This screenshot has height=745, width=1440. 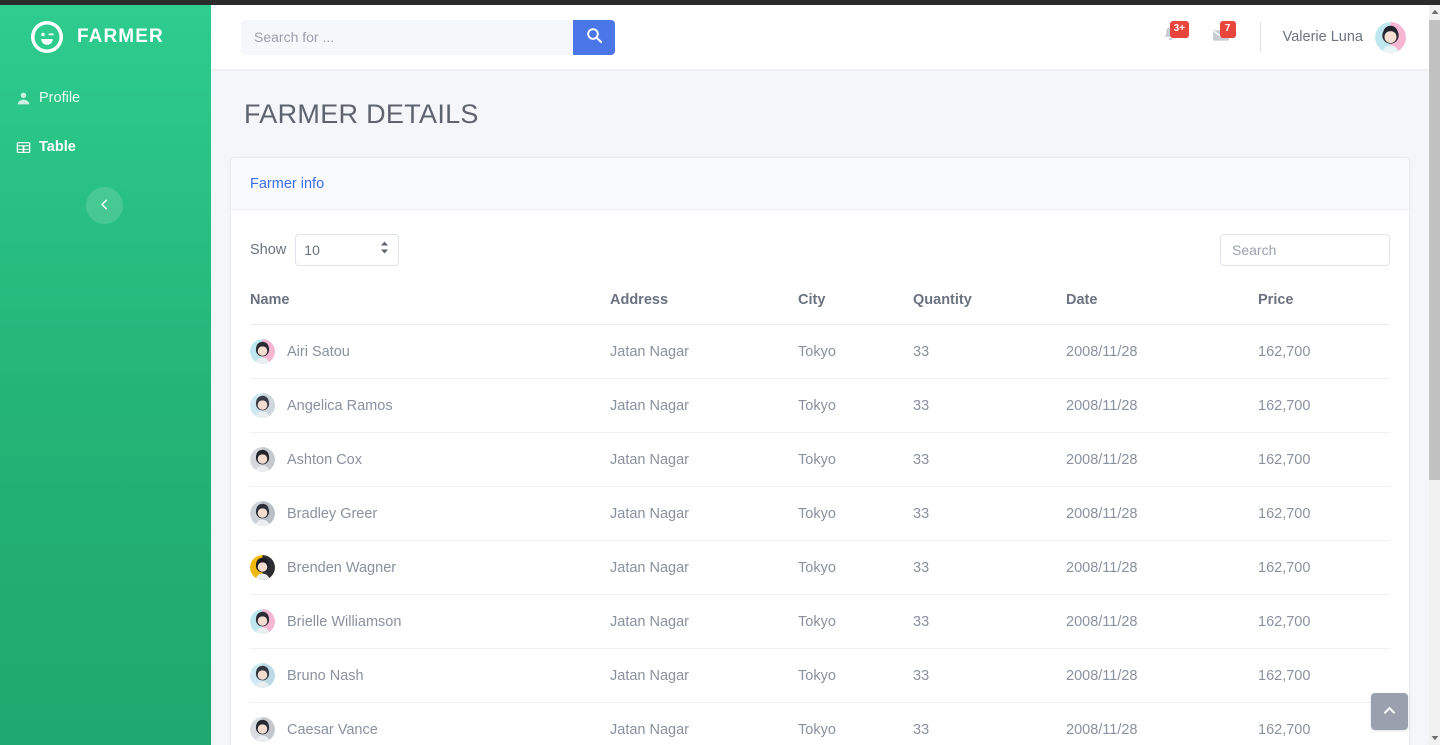 I want to click on global-search, so click(x=428, y=37).